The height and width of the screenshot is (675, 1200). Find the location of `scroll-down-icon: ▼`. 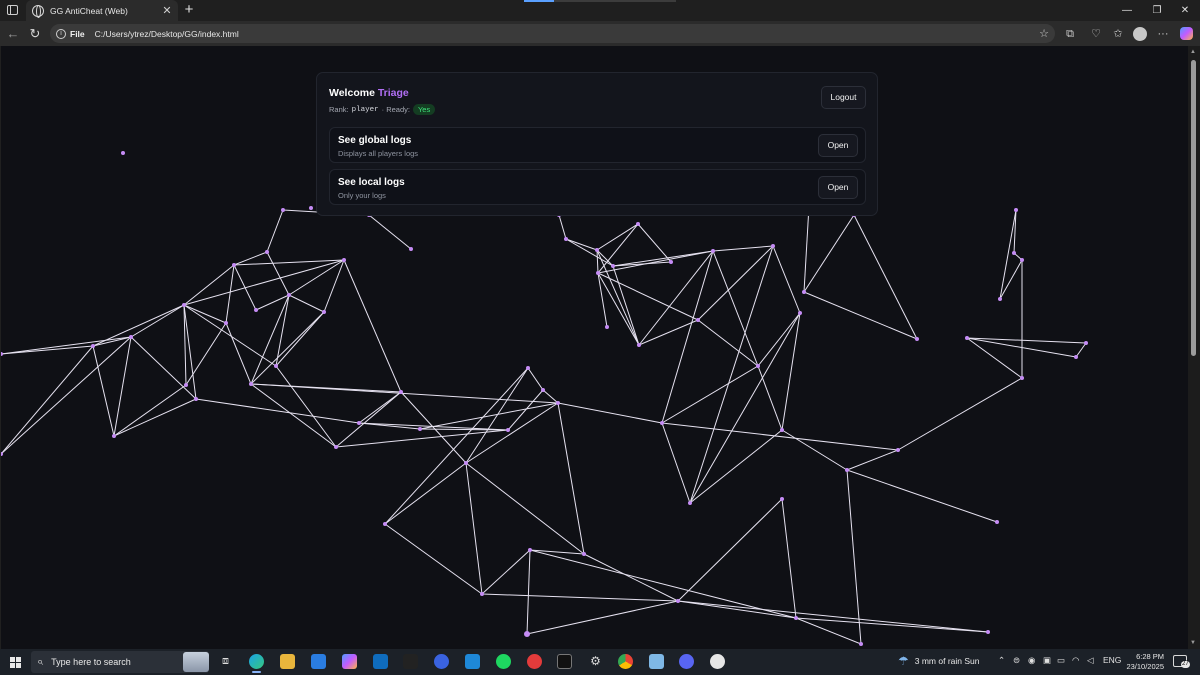

scroll-down-icon: ▼ is located at coordinates (1193, 643).